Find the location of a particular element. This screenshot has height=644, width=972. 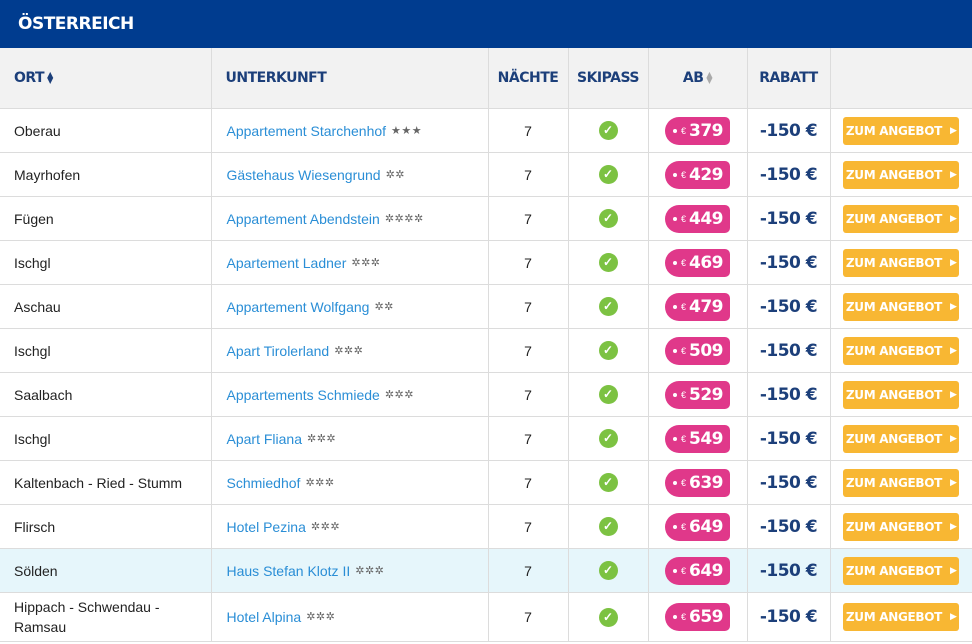

arrow-right-icon: ▶ is located at coordinates (953, 262).